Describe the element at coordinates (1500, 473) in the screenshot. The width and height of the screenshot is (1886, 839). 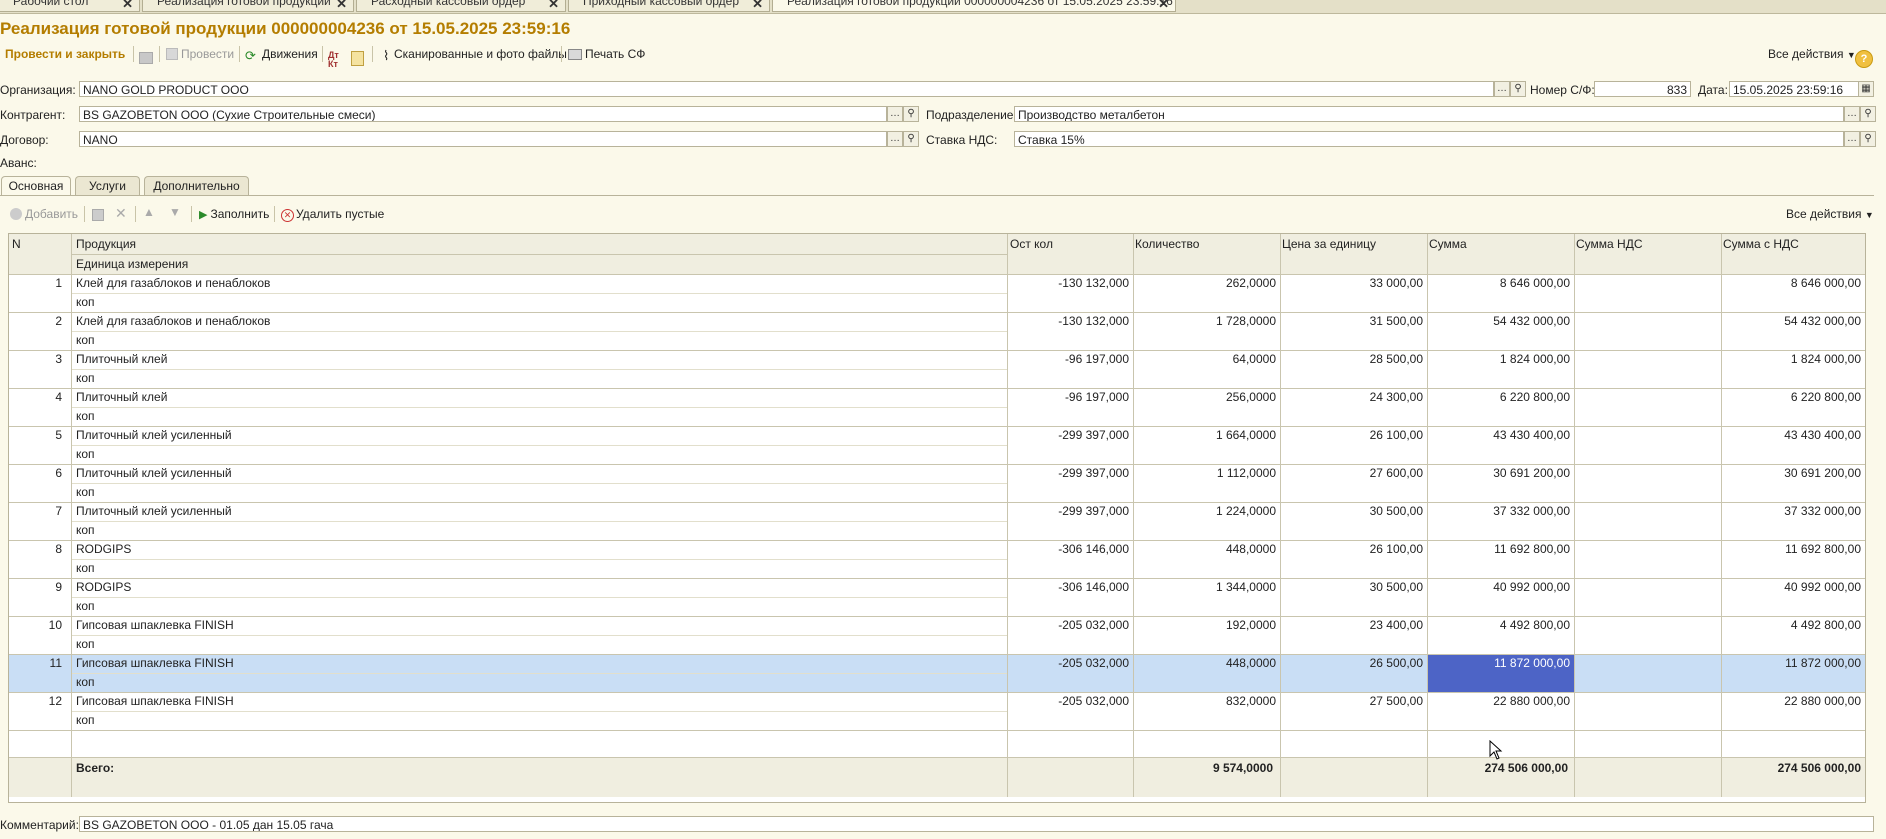
I see `row-sum: 30 691 200,00` at that location.